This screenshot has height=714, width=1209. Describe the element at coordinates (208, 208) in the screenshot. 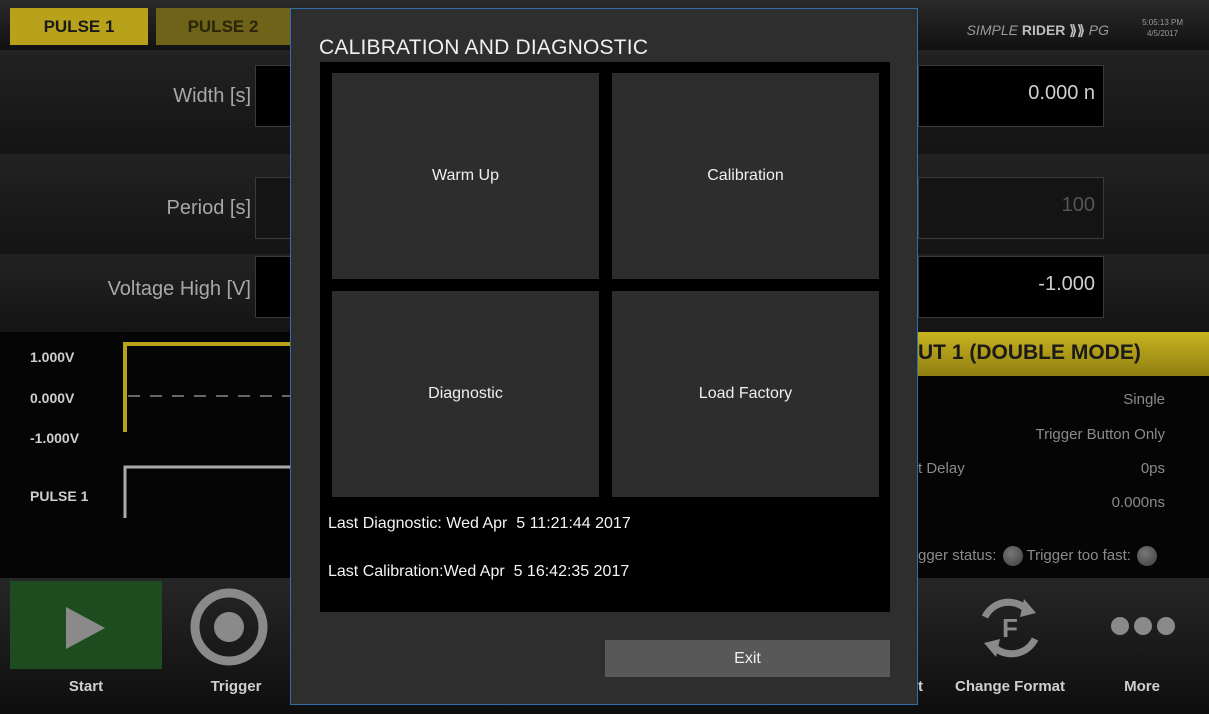

I see `period-label: Period [s]` at that location.